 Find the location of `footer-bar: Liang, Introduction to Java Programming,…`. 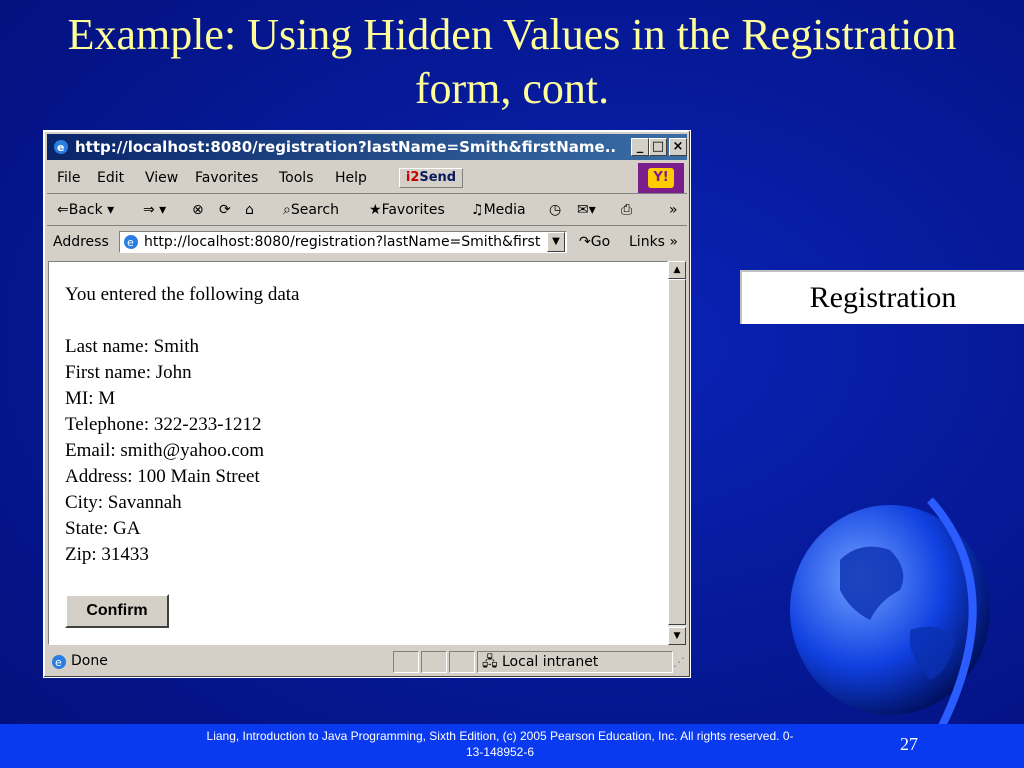

footer-bar: Liang, Introduction to Java Programming,… is located at coordinates (512, 746).